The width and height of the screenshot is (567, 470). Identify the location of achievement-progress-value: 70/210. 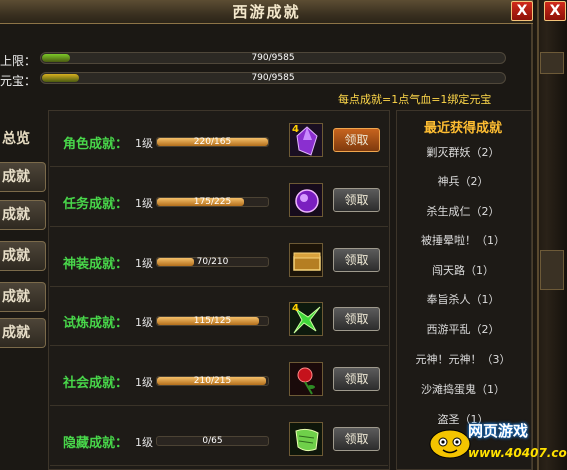
(212, 262).